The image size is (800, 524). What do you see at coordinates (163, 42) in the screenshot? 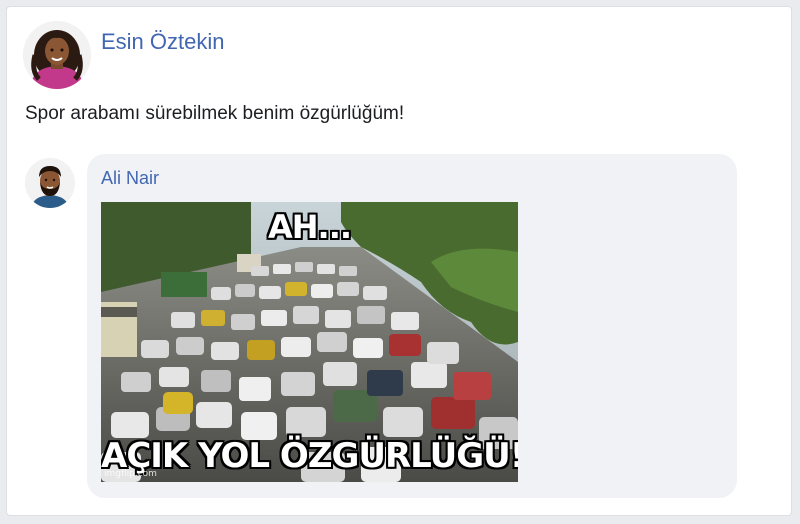
I see `post-author-name: Esin Öztekin` at bounding box center [163, 42].